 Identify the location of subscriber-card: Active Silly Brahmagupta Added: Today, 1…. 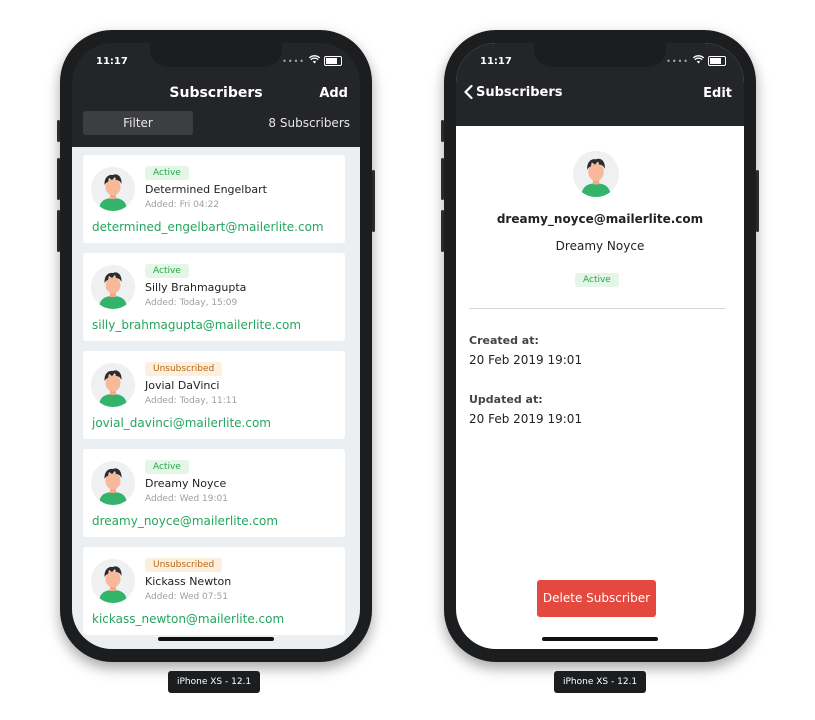
(214, 297).